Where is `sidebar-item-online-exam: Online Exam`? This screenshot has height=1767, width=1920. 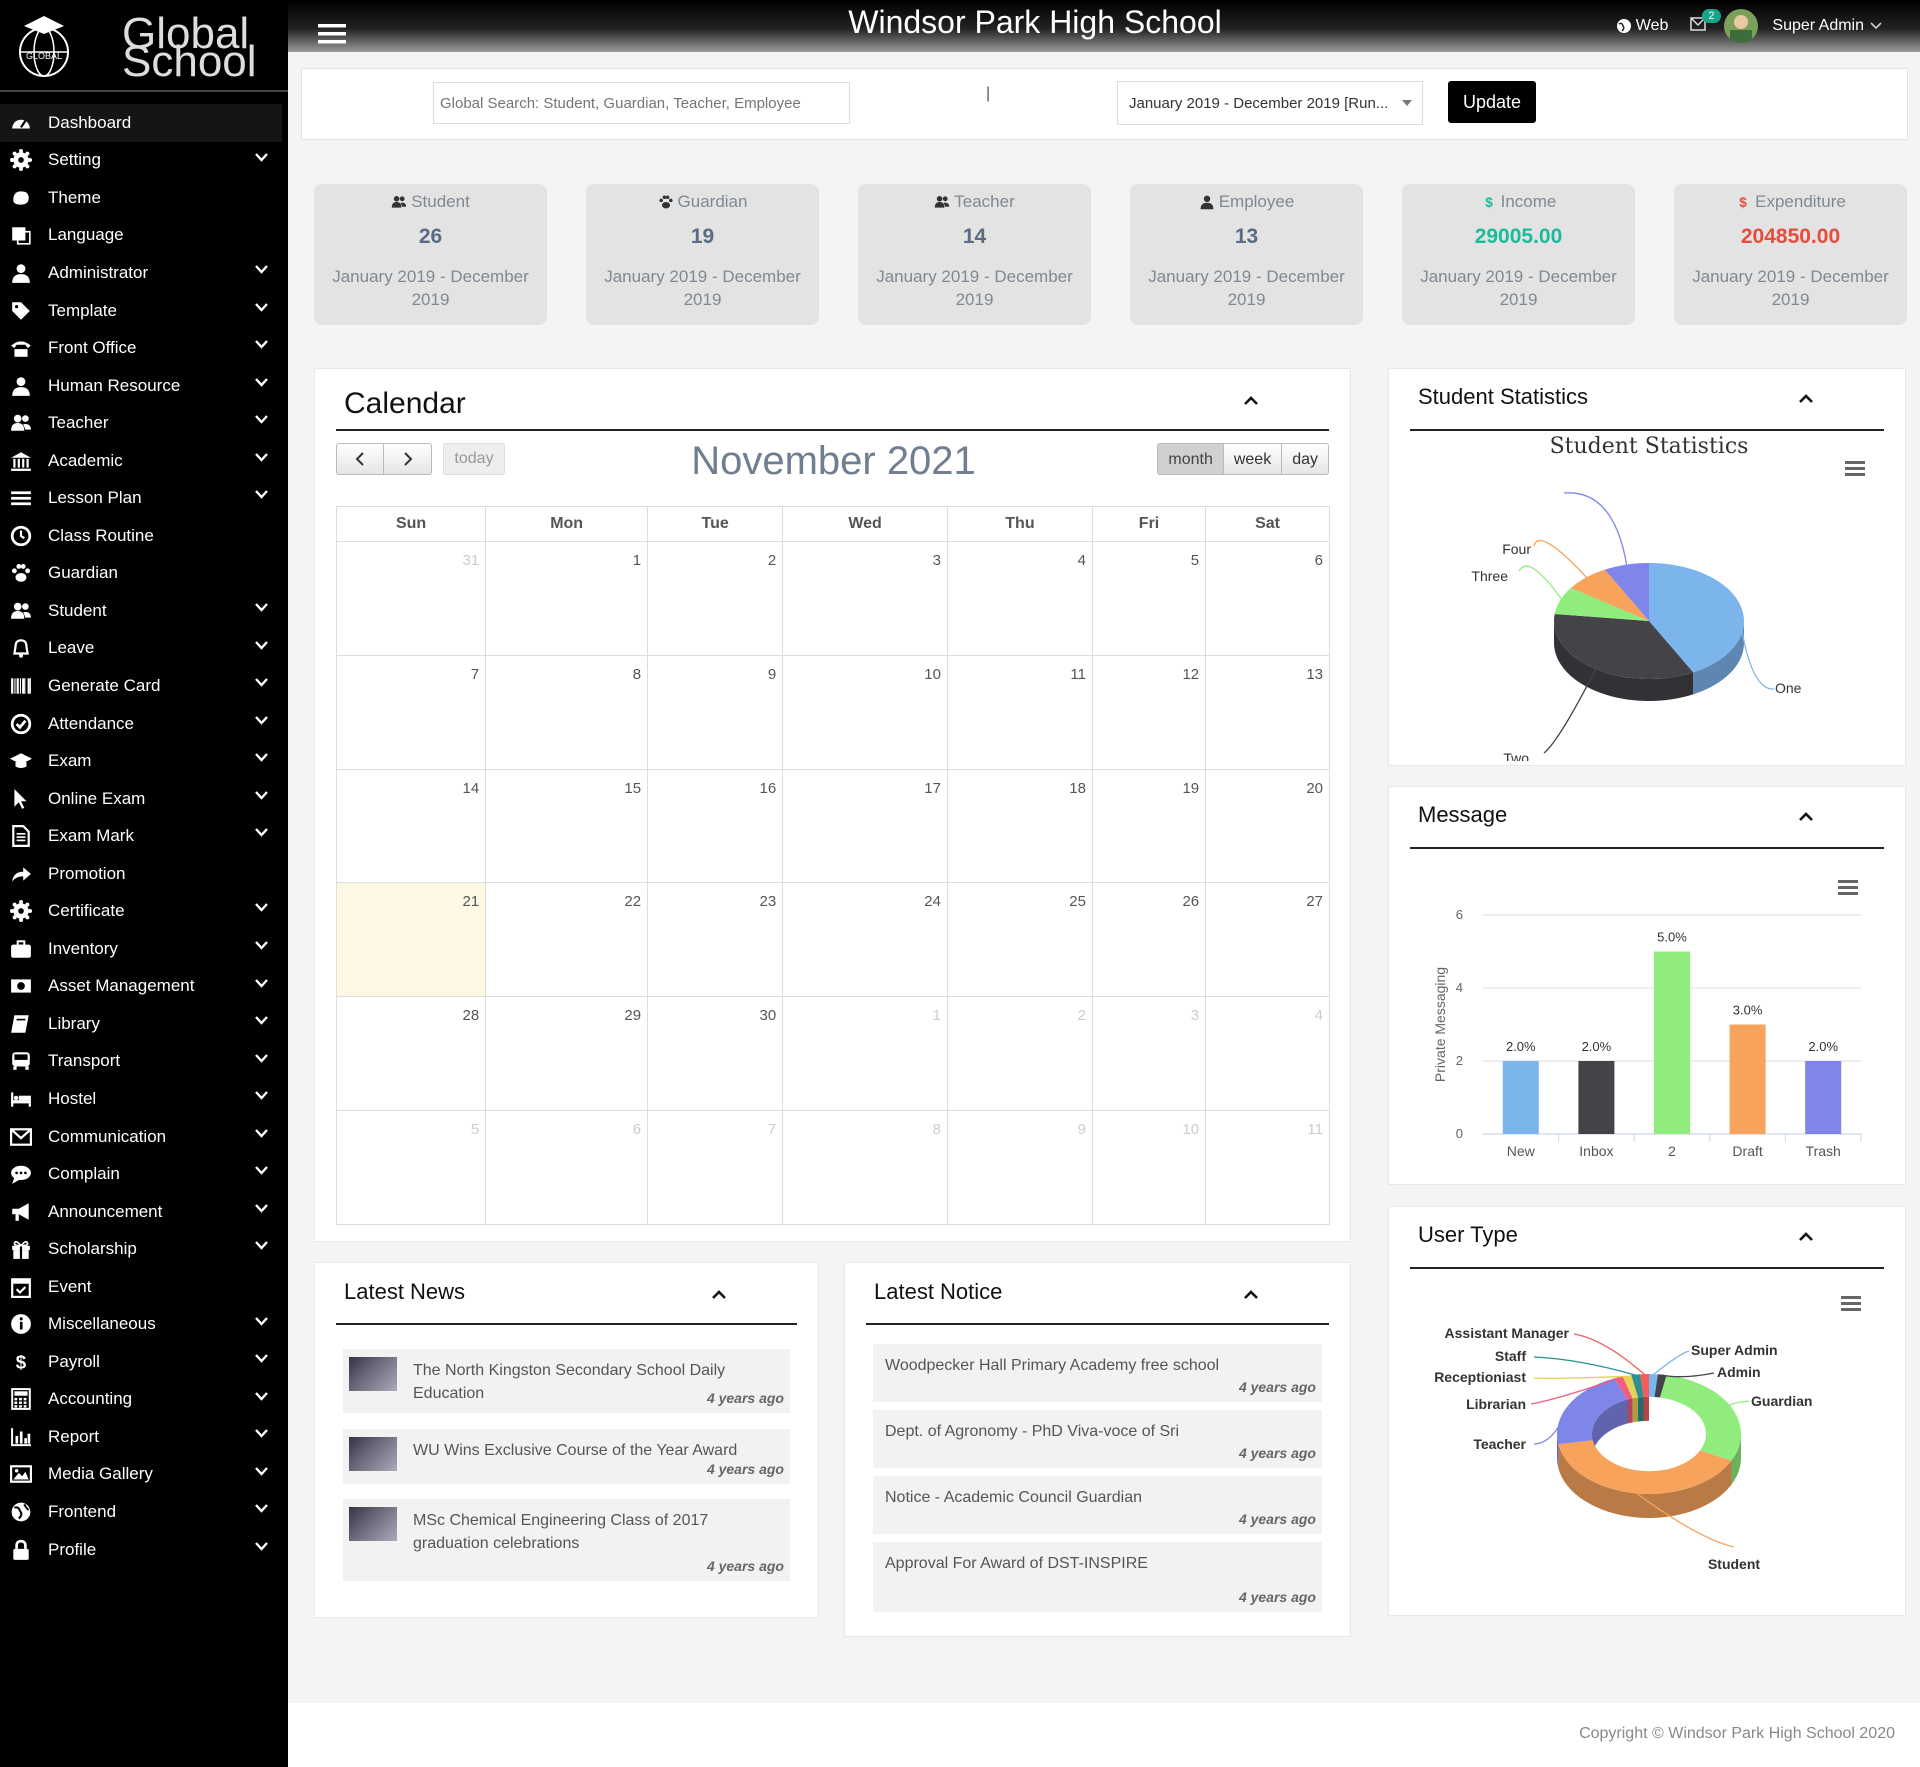 sidebar-item-online-exam: Online Exam is located at coordinates (144, 799).